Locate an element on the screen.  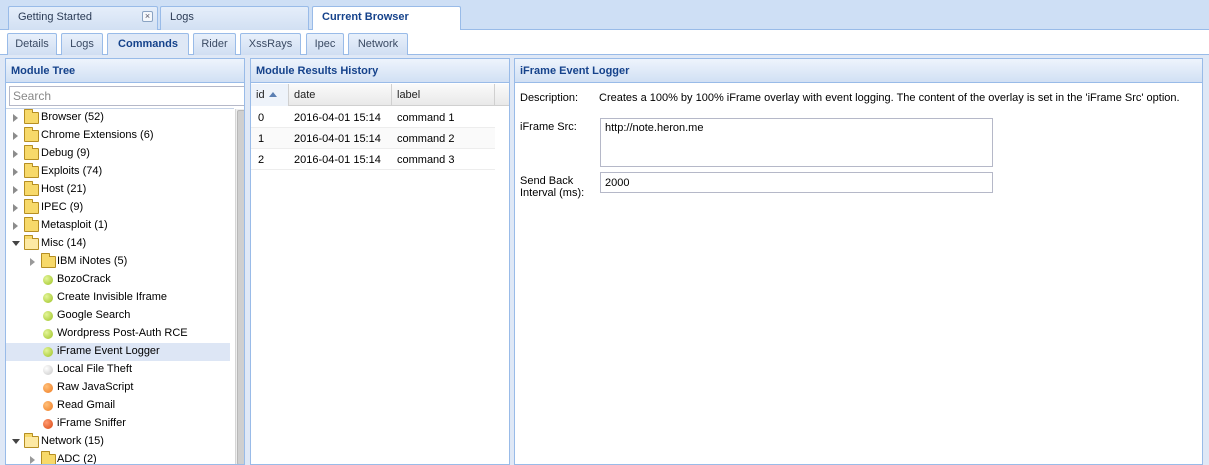
tab-logs: Logs is located at coordinates (234, 18).